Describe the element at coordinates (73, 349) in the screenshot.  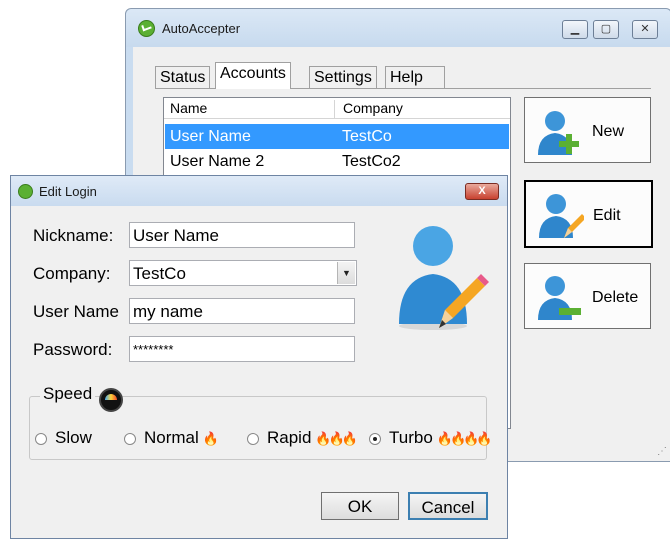
I see `password-label: Password:` at that location.